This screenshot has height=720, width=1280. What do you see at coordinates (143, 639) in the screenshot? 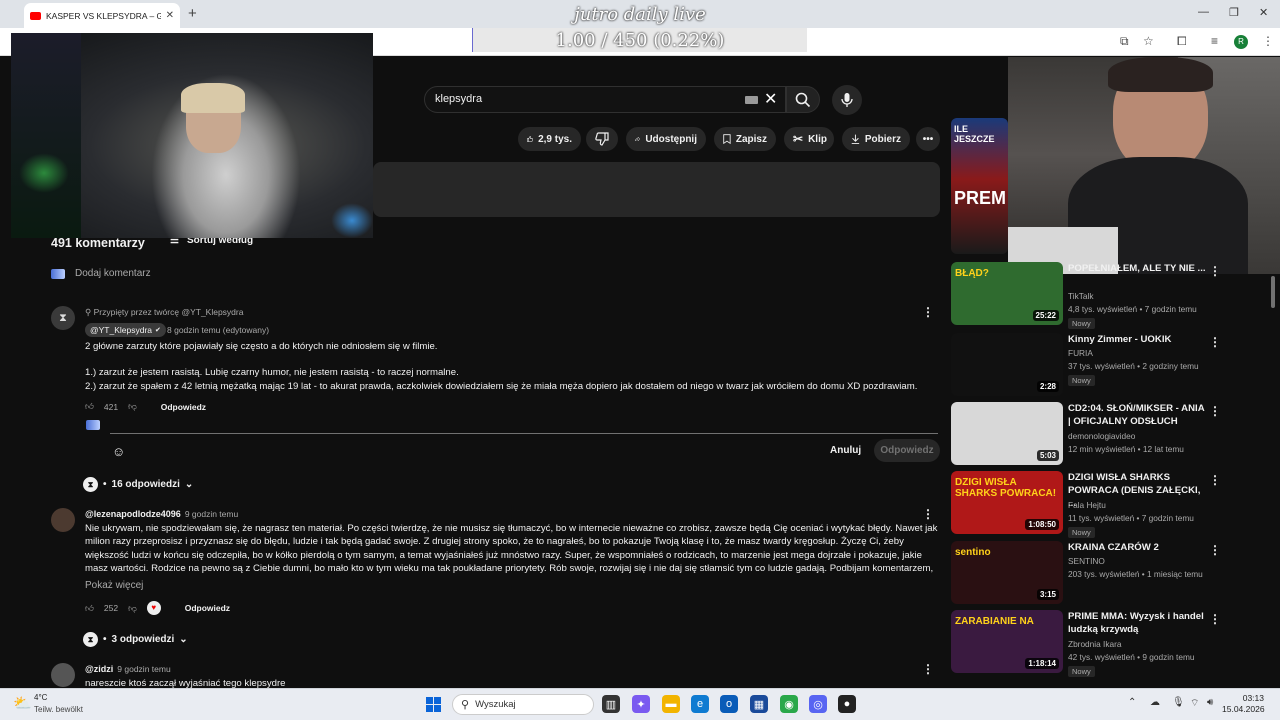
I see `replies-count: 3 odpowiedzi` at bounding box center [143, 639].